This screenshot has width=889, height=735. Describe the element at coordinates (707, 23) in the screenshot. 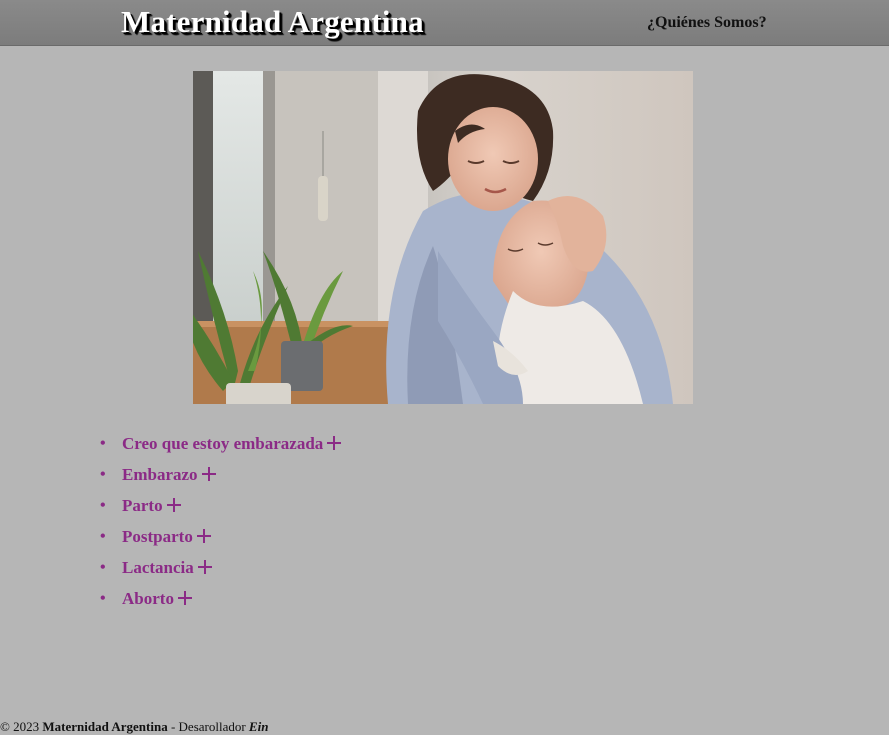

I see `about-us-link: ¿Quiénes Somos?` at that location.